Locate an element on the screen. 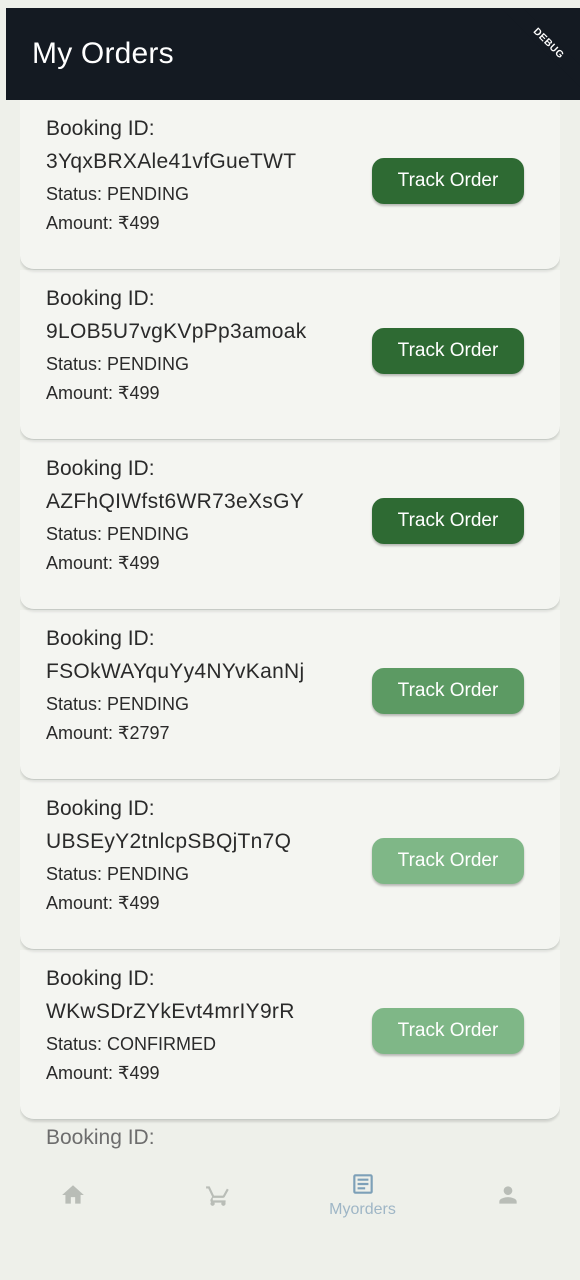  nav-profile is located at coordinates (508, 1195).